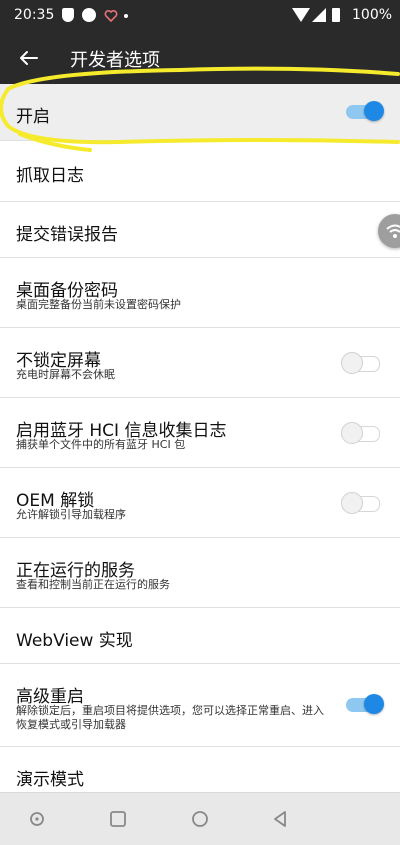 This screenshot has height=845, width=400. I want to click on row-subtitle: 查看和控制当前正在运行的服务, so click(93, 584).